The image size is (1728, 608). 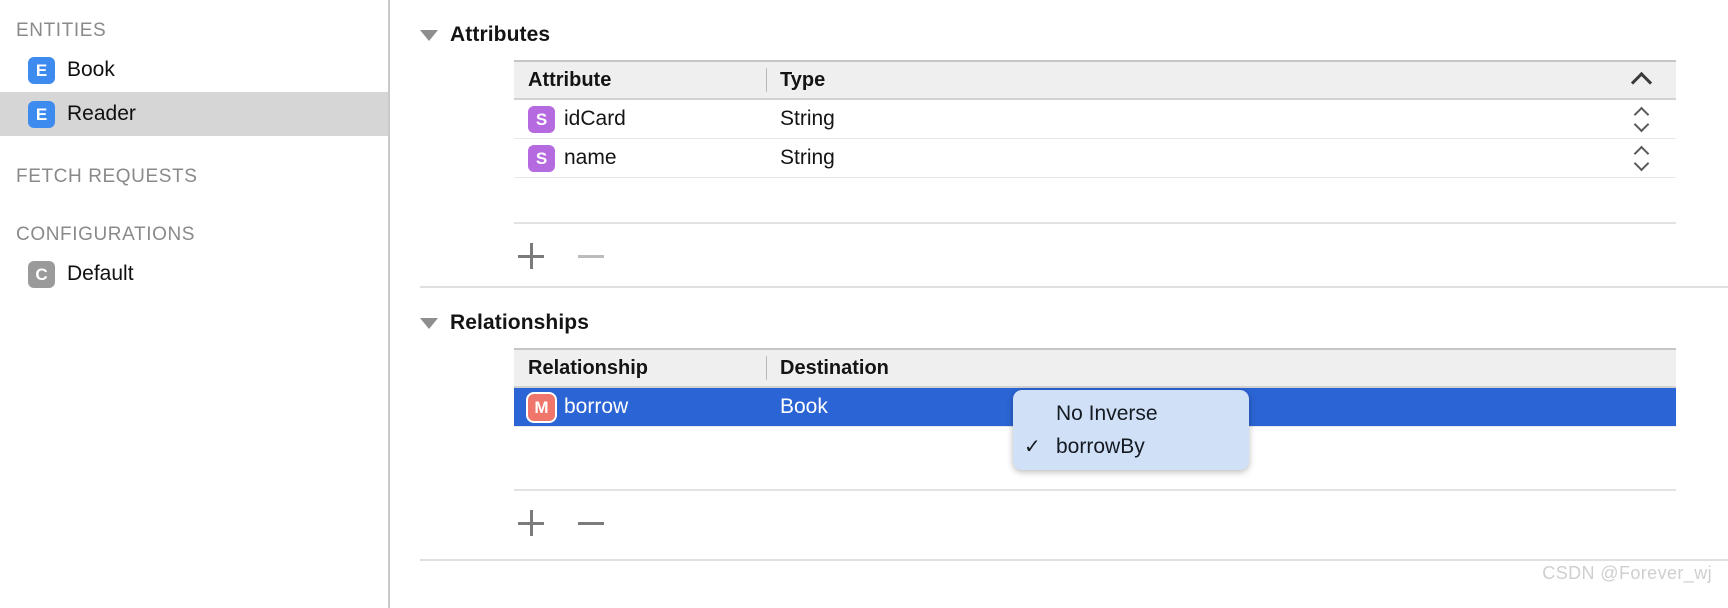 What do you see at coordinates (106, 234) in the screenshot?
I see `sidebar-section-header-configurations: CONFIGURATIONS` at bounding box center [106, 234].